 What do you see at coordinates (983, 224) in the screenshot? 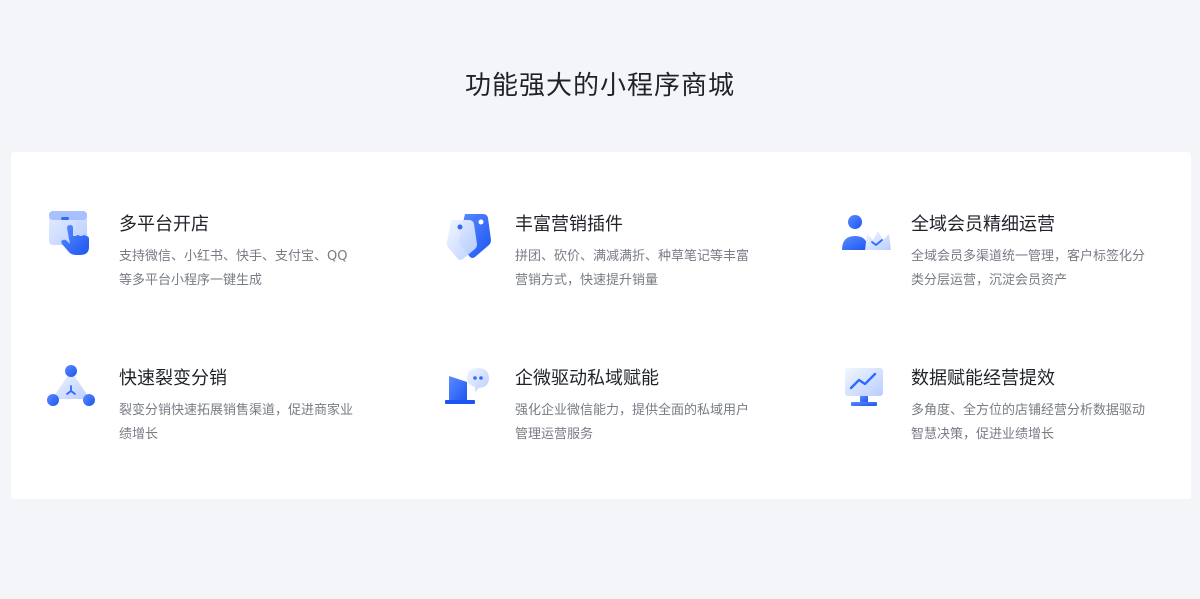
I see `feature-title: 全域会员精细运营` at bounding box center [983, 224].